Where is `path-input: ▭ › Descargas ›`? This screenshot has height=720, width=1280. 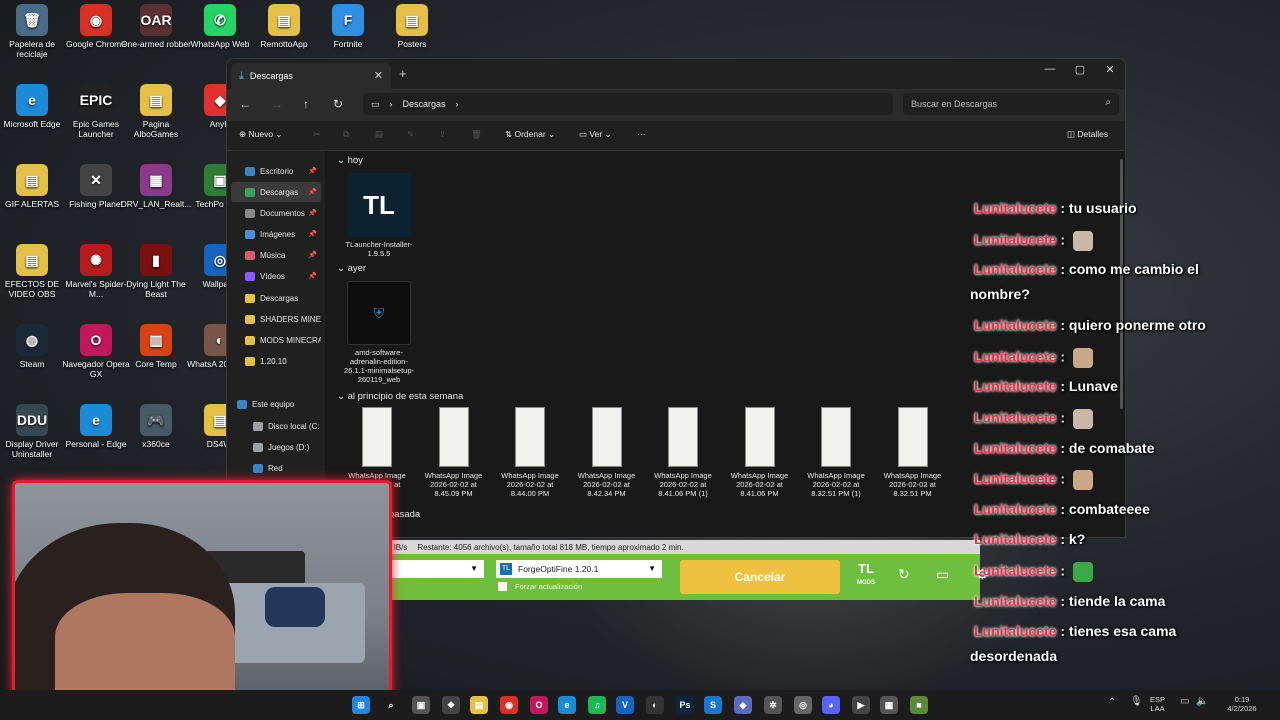 path-input: ▭ › Descargas › is located at coordinates (628, 104).